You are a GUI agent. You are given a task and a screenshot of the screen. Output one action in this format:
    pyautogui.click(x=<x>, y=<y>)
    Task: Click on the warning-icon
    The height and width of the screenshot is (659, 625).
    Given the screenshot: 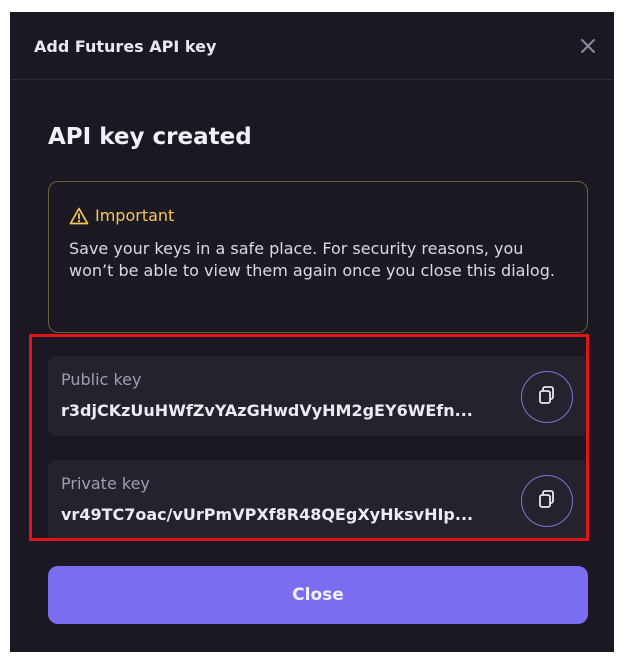 What is the action you would take?
    pyautogui.click(x=79, y=216)
    